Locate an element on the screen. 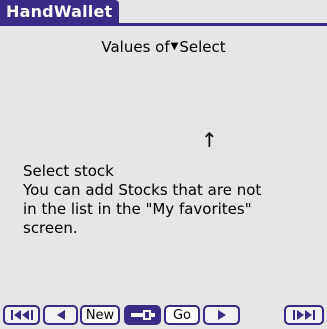  title-underline is located at coordinates (163, 24).